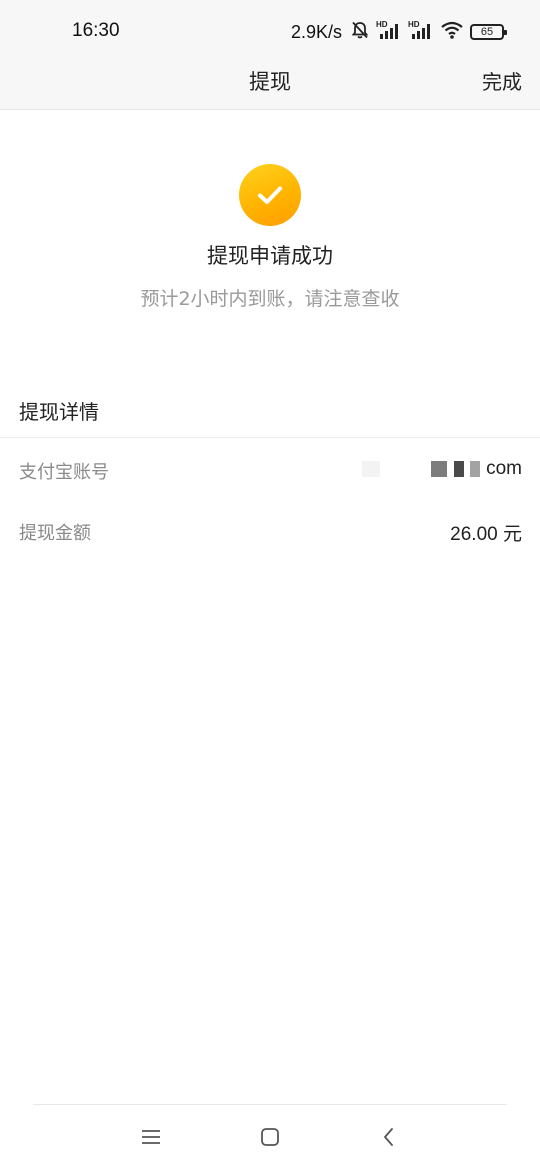 Image resolution: width=540 pixels, height=1170 pixels. What do you see at coordinates (270, 195) in the screenshot?
I see `check-circle-icon` at bounding box center [270, 195].